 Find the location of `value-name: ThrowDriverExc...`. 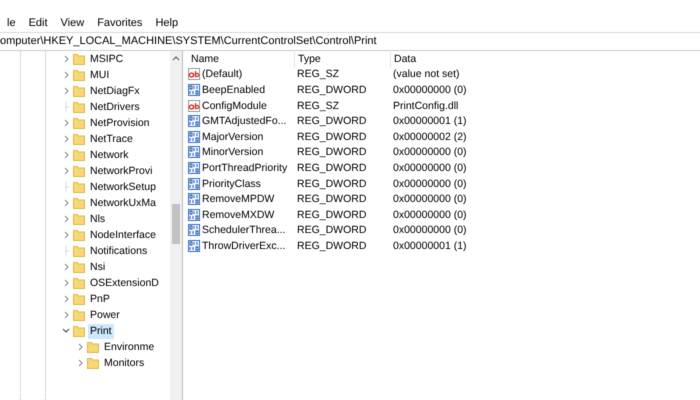

value-name: ThrowDriverExc... is located at coordinates (244, 246).